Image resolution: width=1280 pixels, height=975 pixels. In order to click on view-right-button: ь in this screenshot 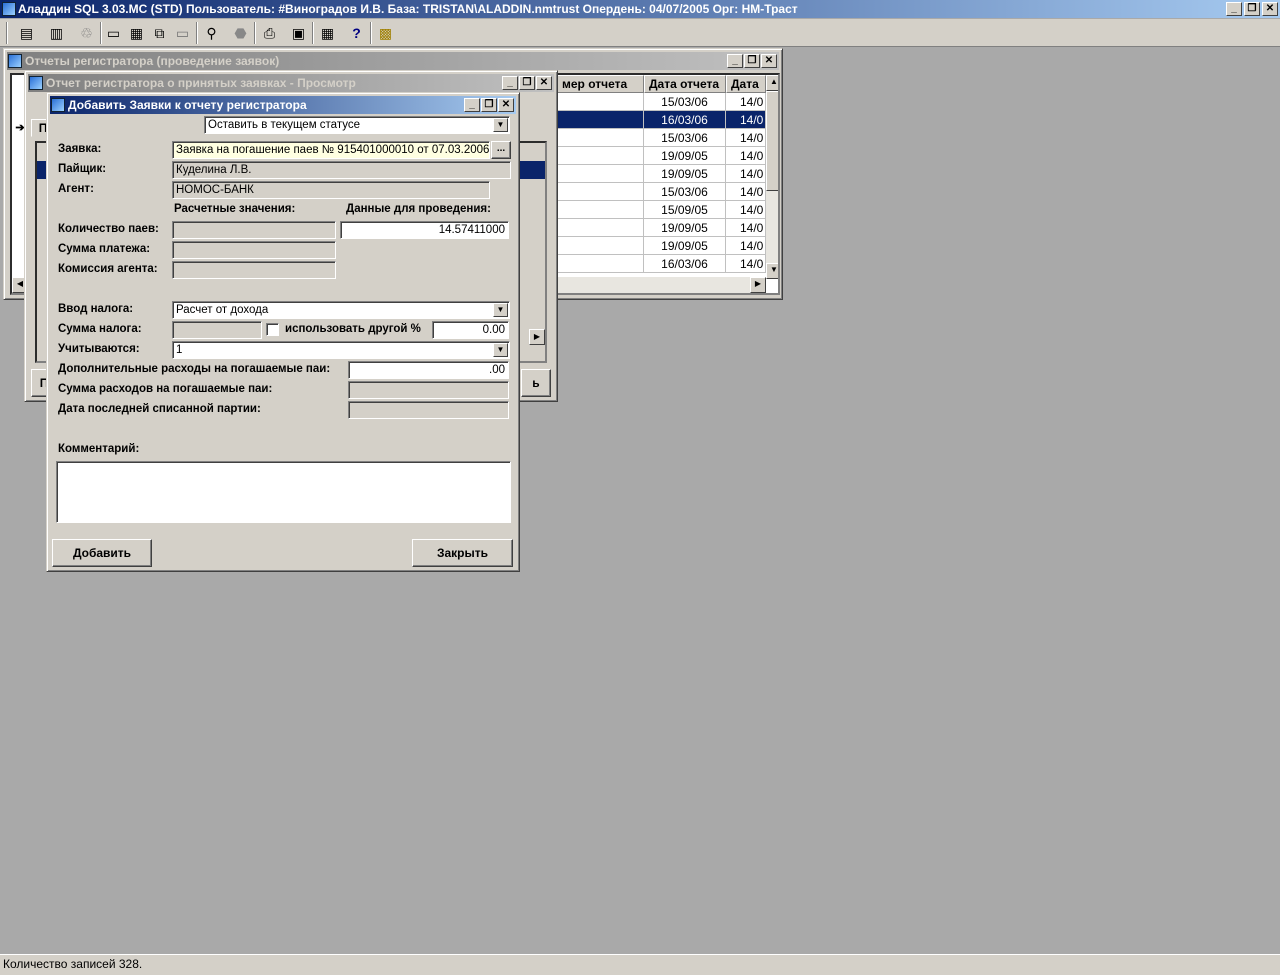, I will do `click(536, 383)`.